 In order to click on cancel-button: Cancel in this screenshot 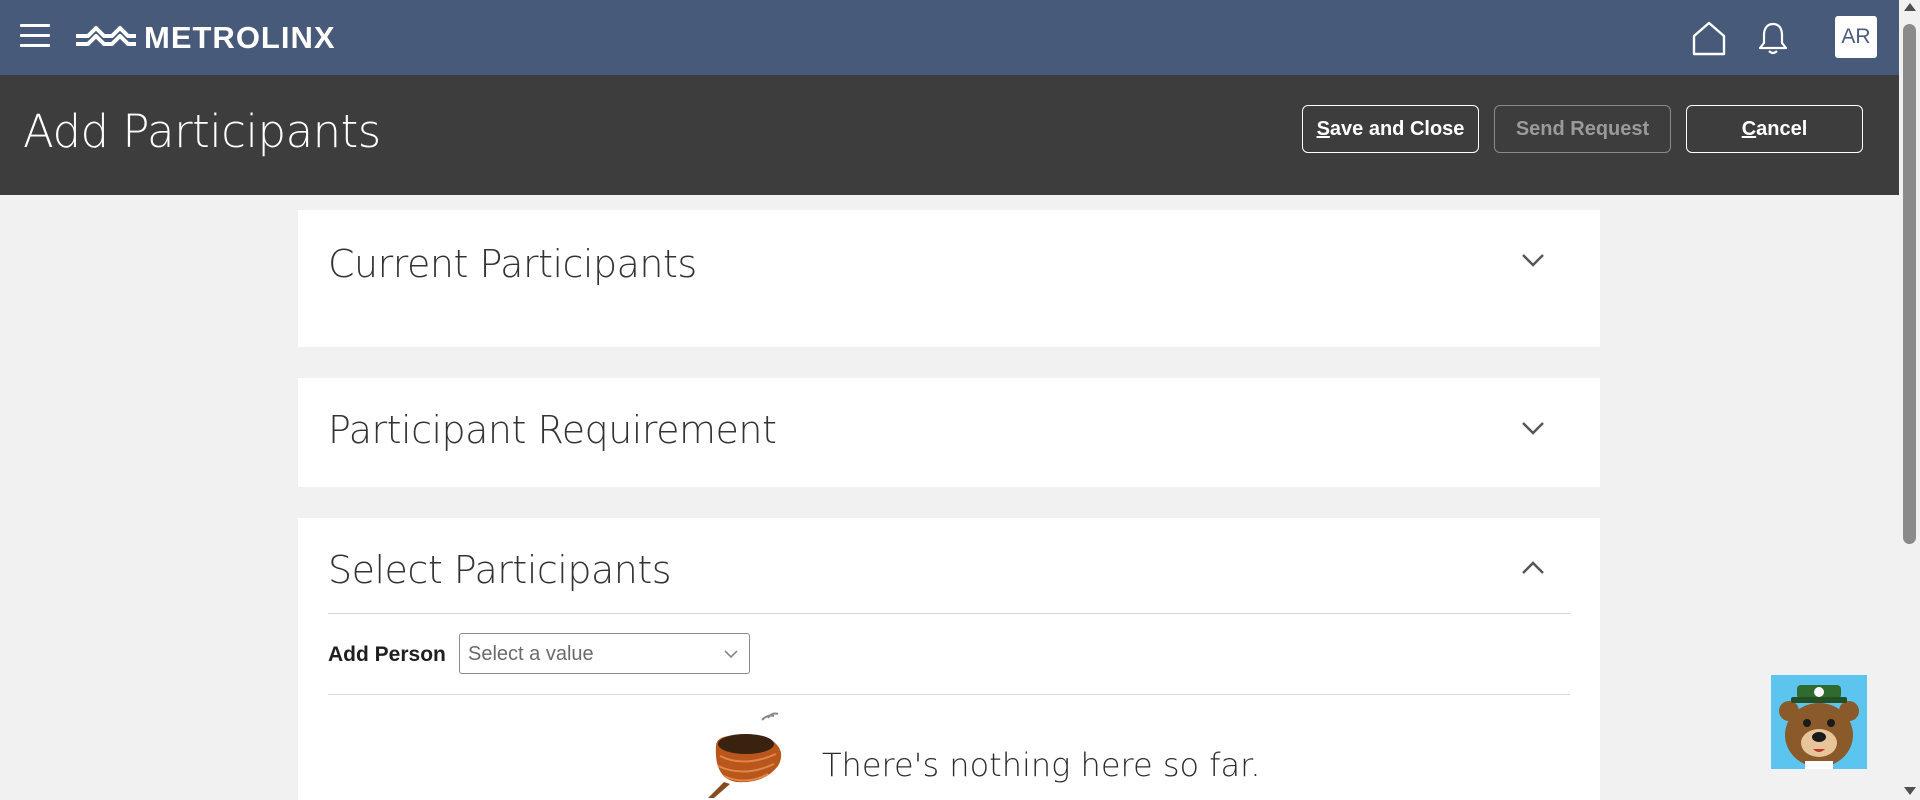, I will do `click(1774, 129)`.